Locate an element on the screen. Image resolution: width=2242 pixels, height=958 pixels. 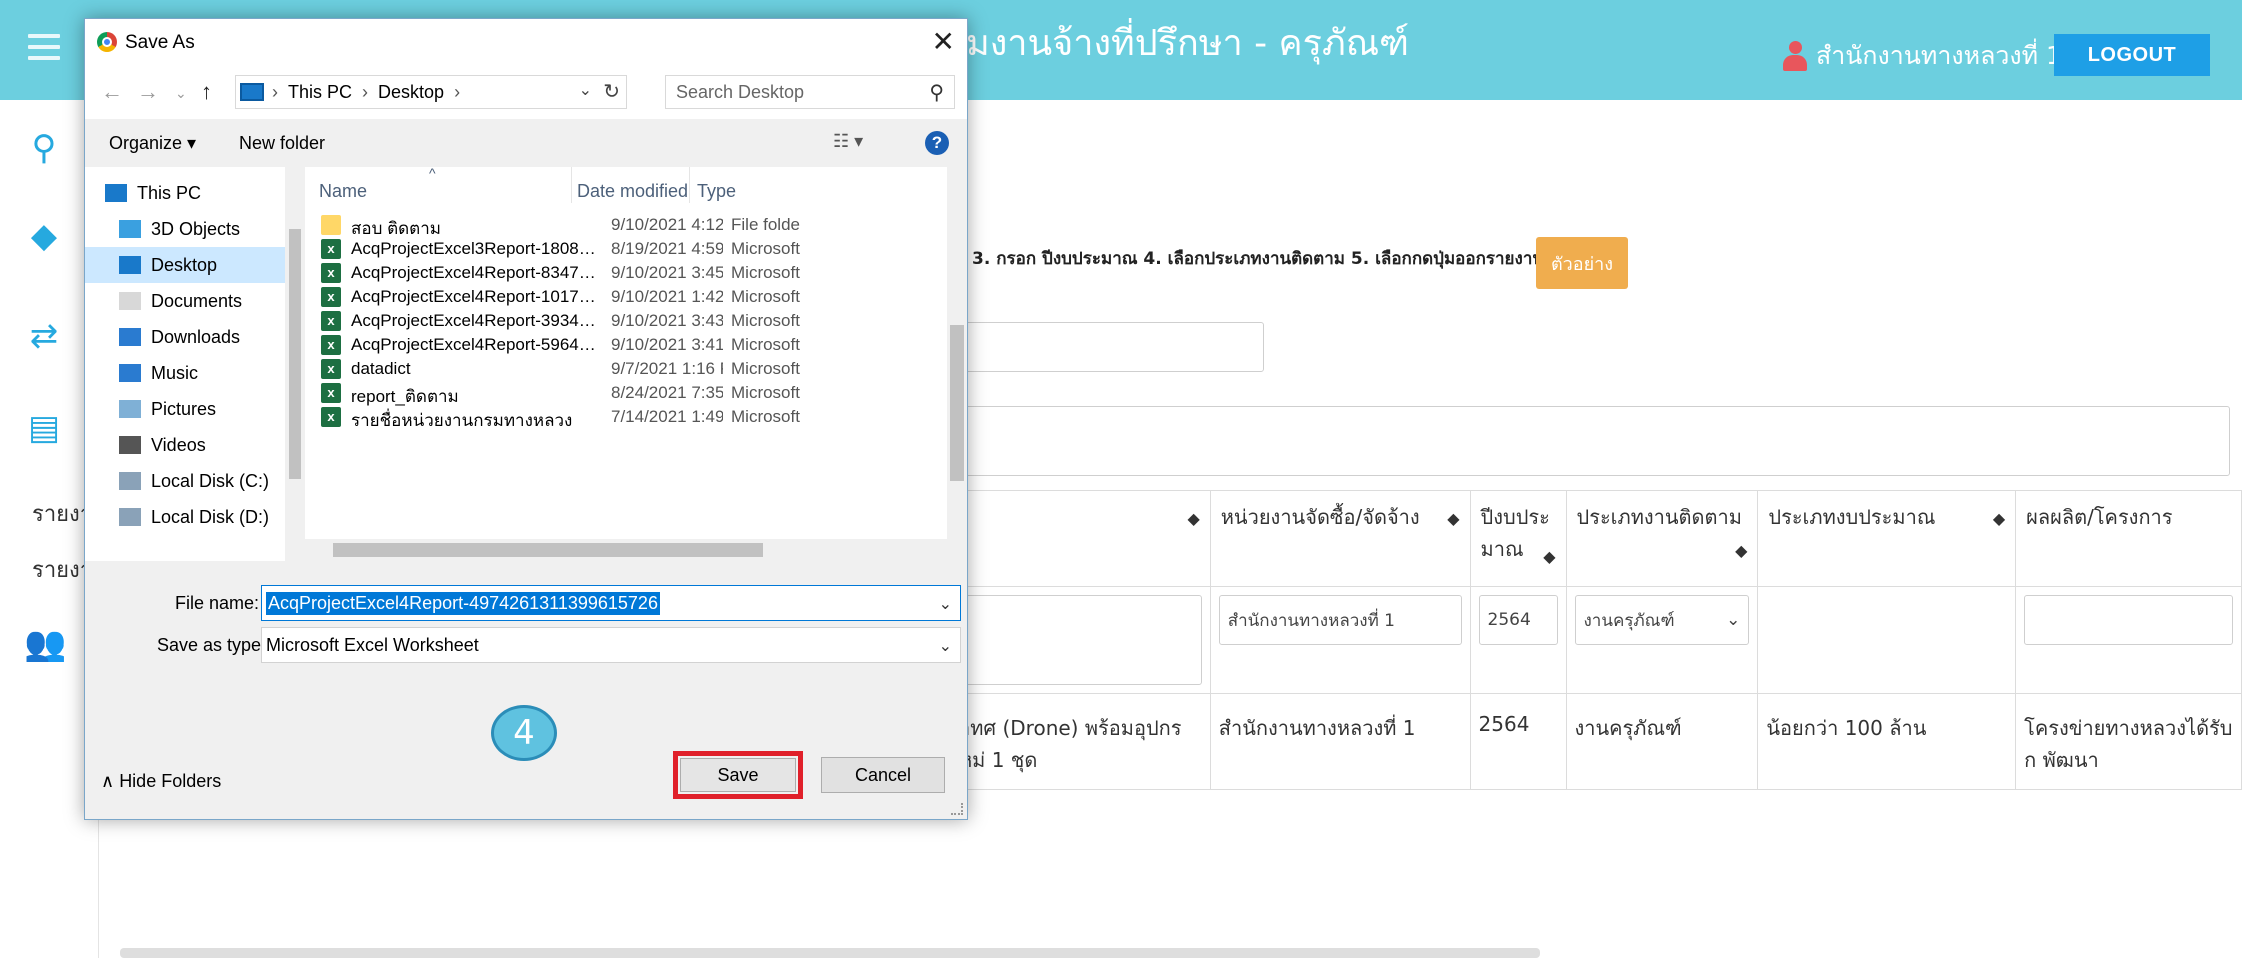
example-button: ตัวอย่าง is located at coordinates (1582, 263).